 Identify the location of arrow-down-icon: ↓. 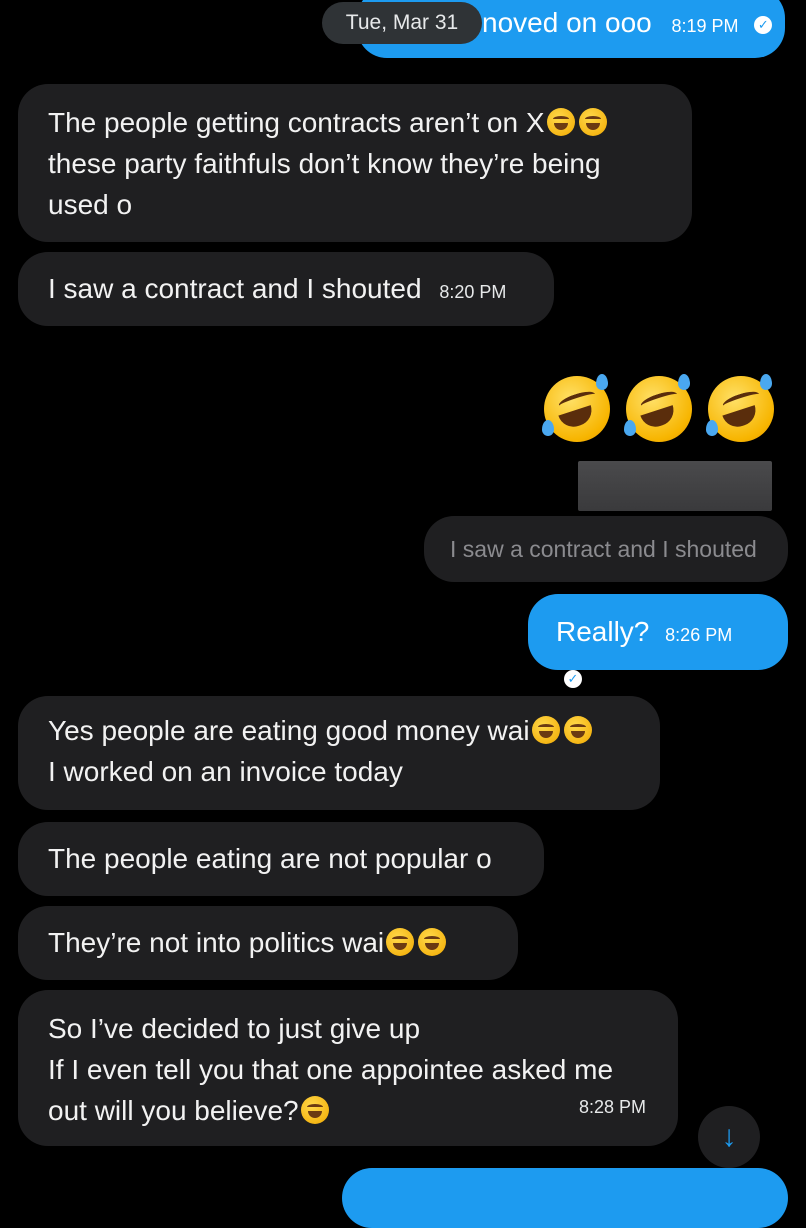
(729, 1136).